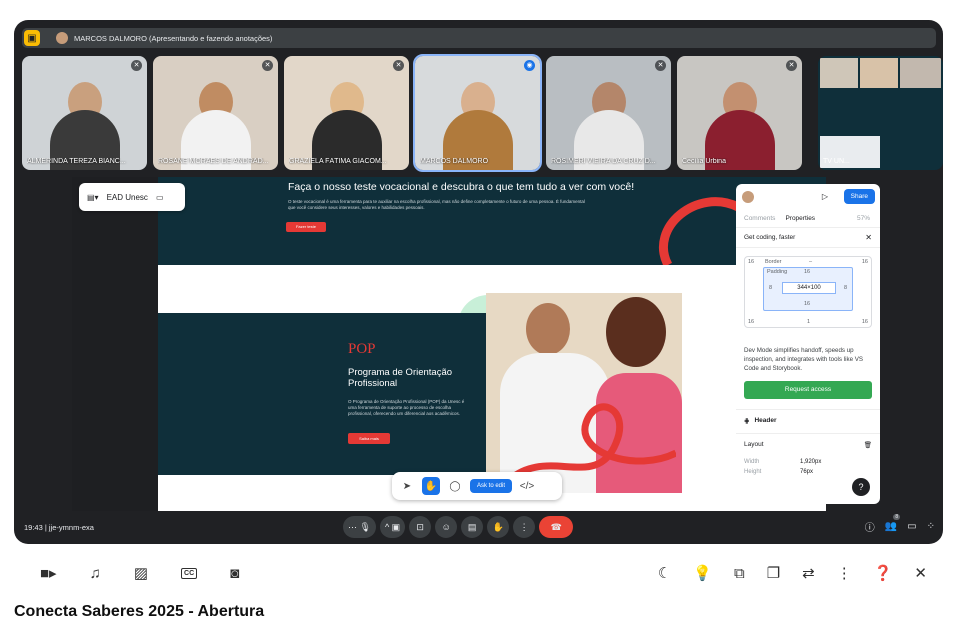 The image size is (956, 619). I want to click on figma-menu-icon: ▤▾, so click(93, 197).